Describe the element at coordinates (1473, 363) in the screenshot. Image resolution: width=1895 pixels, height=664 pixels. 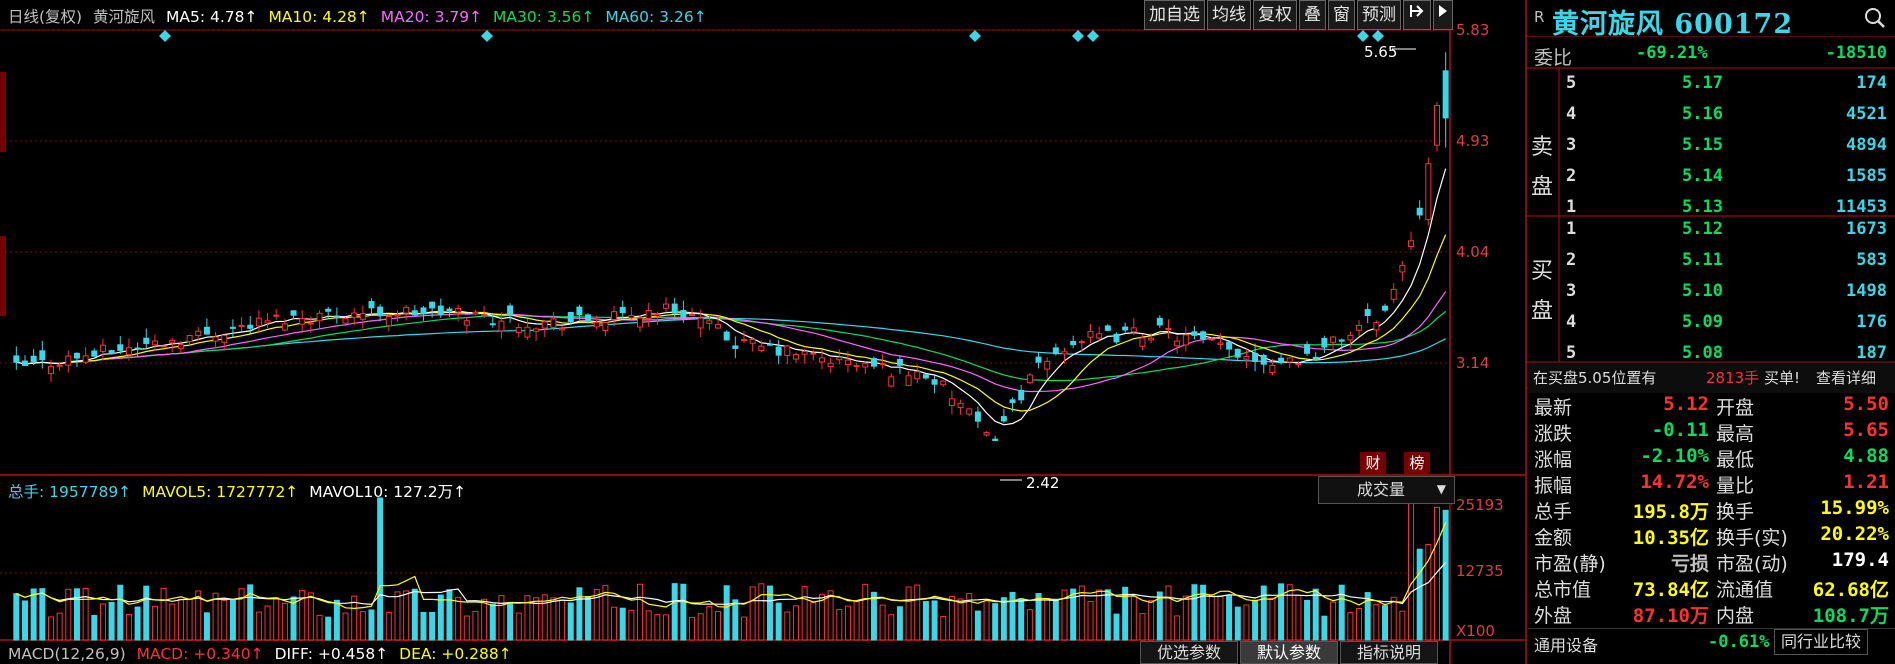
I see `price-axis-label: 3.14` at that location.